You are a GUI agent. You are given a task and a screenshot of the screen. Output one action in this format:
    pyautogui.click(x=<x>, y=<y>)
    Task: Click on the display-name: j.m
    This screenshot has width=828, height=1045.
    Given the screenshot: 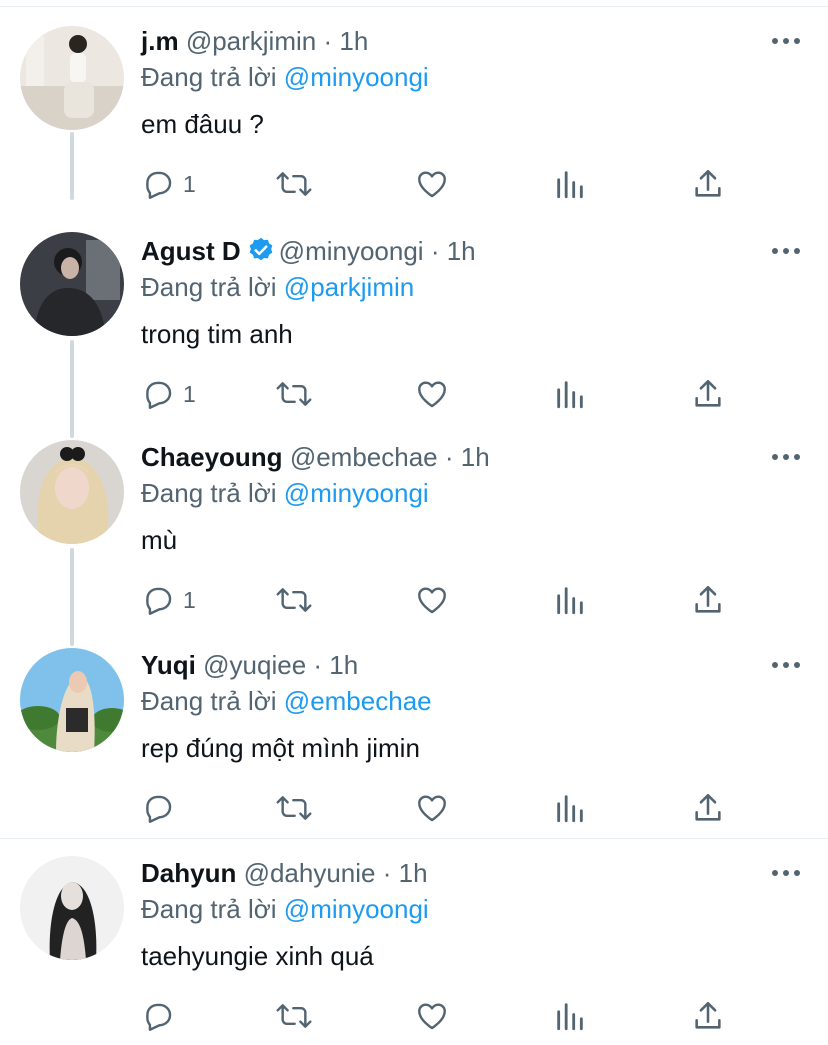 What is the action you would take?
    pyautogui.click(x=160, y=41)
    